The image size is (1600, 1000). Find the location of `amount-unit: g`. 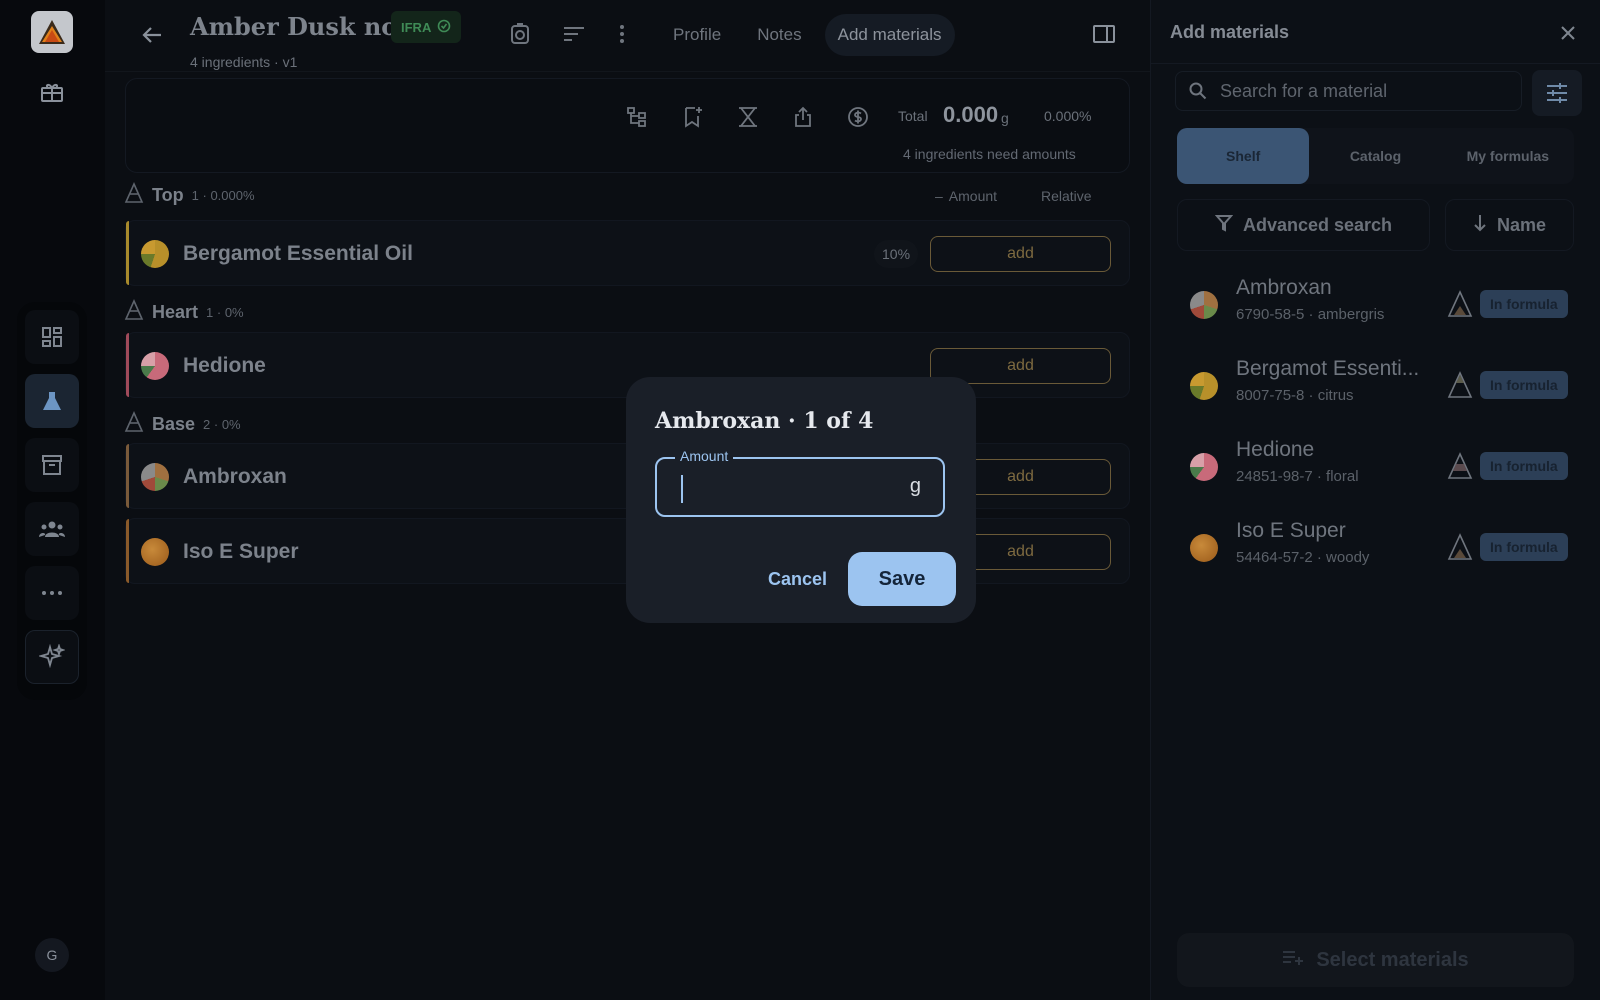

amount-unit: g is located at coordinates (915, 486).